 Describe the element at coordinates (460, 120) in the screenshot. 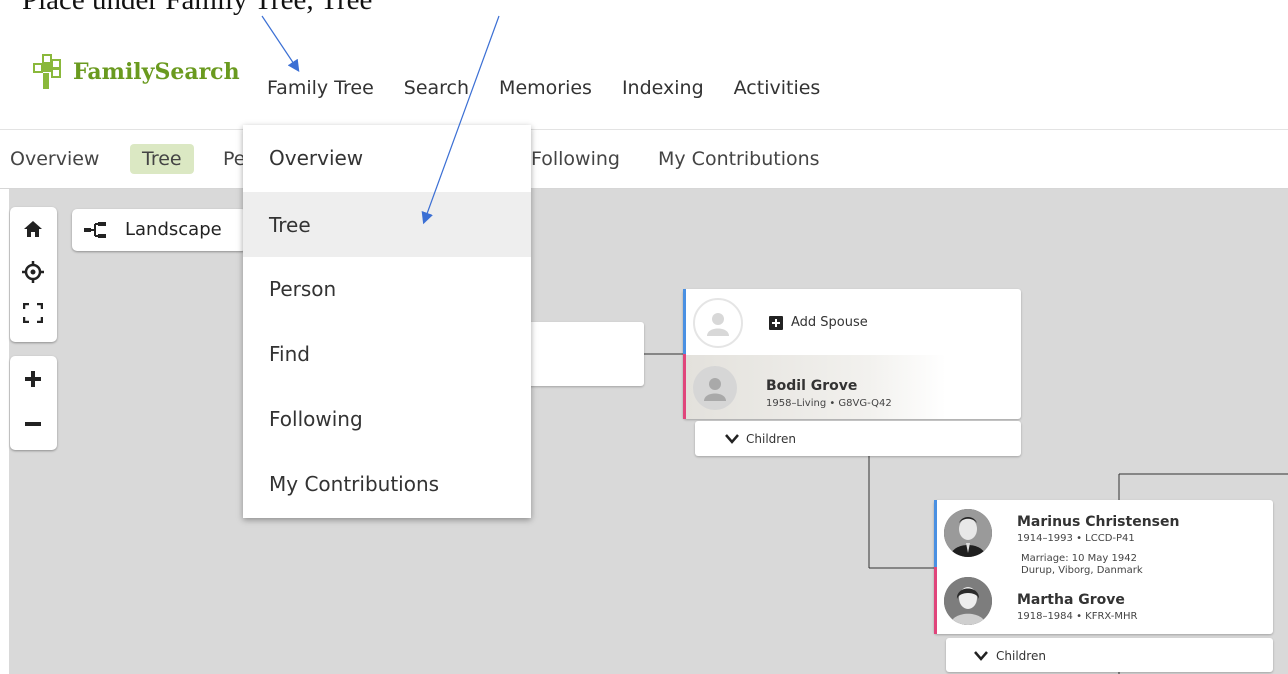

I see `arrow-to-tree-item` at that location.